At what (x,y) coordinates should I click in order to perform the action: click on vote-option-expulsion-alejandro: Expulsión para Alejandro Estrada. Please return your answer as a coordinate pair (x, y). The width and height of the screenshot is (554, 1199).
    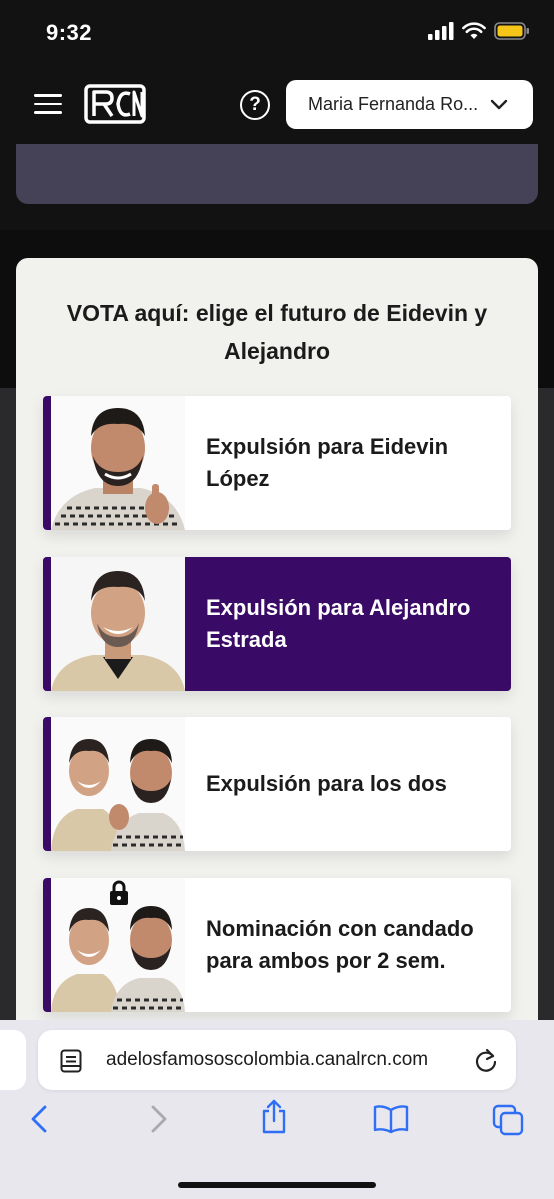
    Looking at the image, I should click on (277, 624).